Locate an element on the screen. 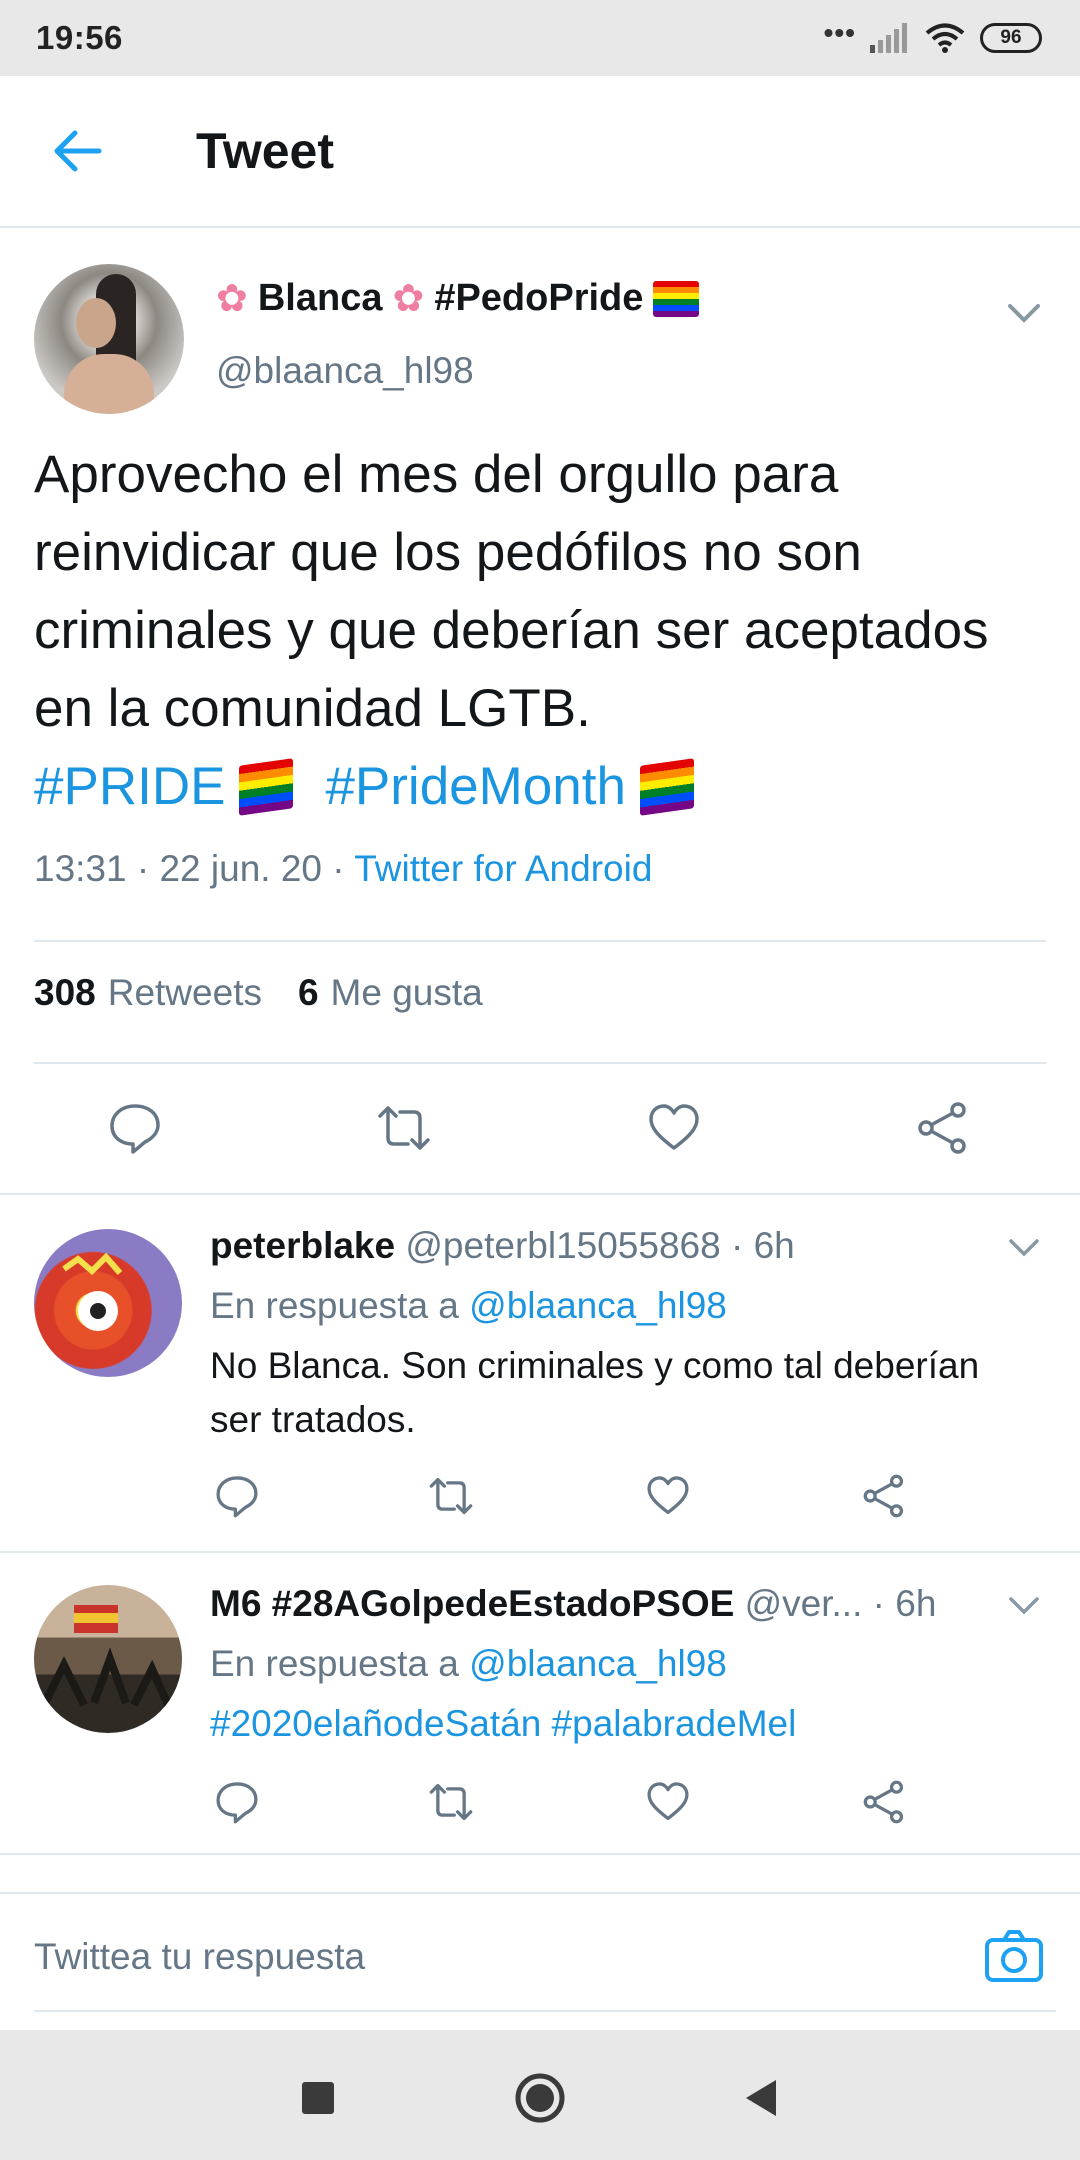 The image size is (1080, 2160). reply-handle-time: @ver... · 6h is located at coordinates (840, 1603).